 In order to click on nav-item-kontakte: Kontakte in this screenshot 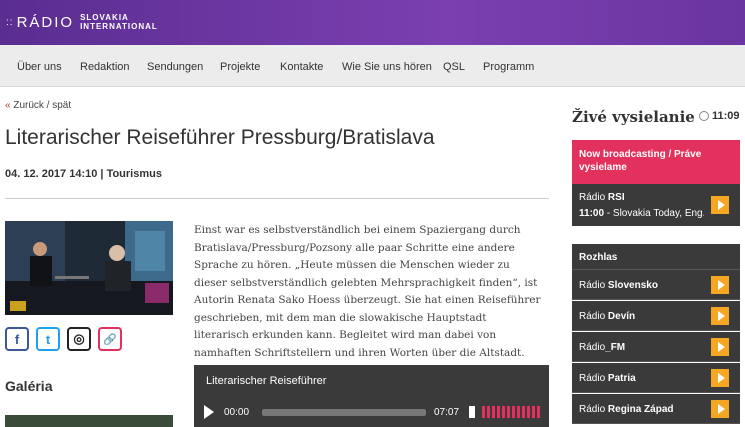, I will do `click(301, 67)`.